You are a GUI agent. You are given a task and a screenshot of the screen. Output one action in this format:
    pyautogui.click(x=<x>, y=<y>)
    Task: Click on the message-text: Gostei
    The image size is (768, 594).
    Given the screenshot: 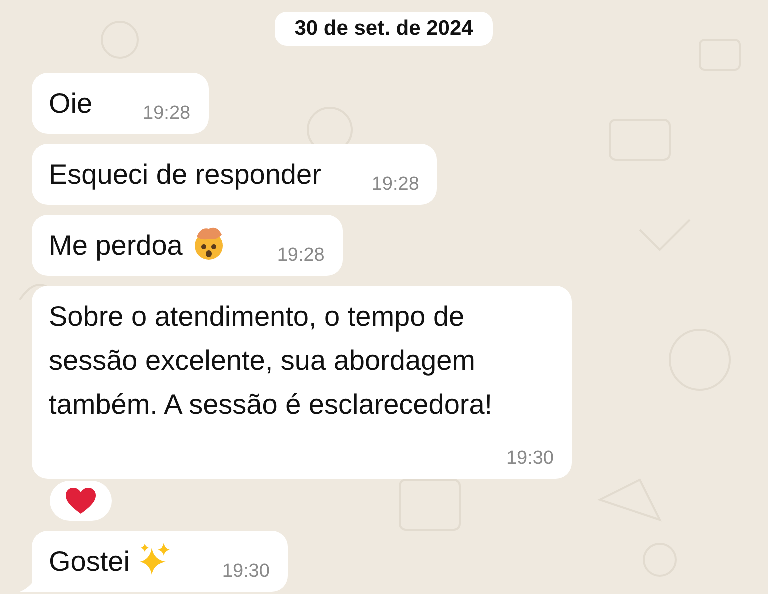 What is the action you would take?
    pyautogui.click(x=89, y=561)
    